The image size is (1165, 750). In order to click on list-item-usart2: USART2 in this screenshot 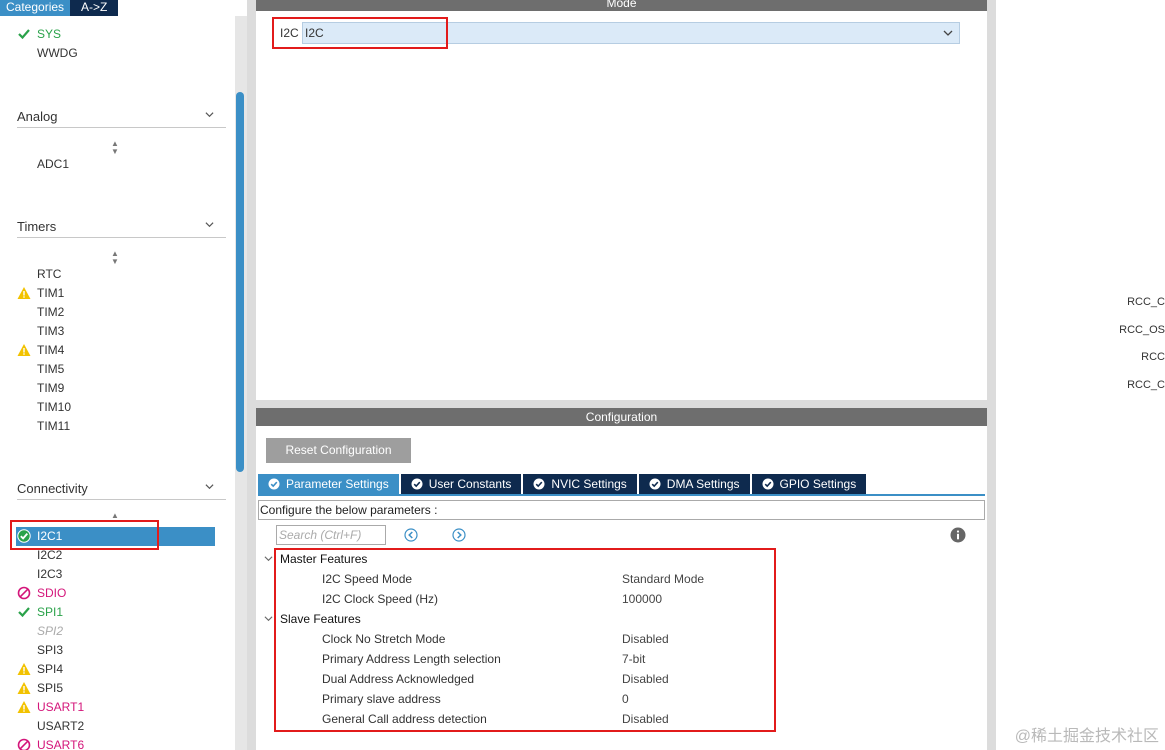, I will do `click(60, 726)`.